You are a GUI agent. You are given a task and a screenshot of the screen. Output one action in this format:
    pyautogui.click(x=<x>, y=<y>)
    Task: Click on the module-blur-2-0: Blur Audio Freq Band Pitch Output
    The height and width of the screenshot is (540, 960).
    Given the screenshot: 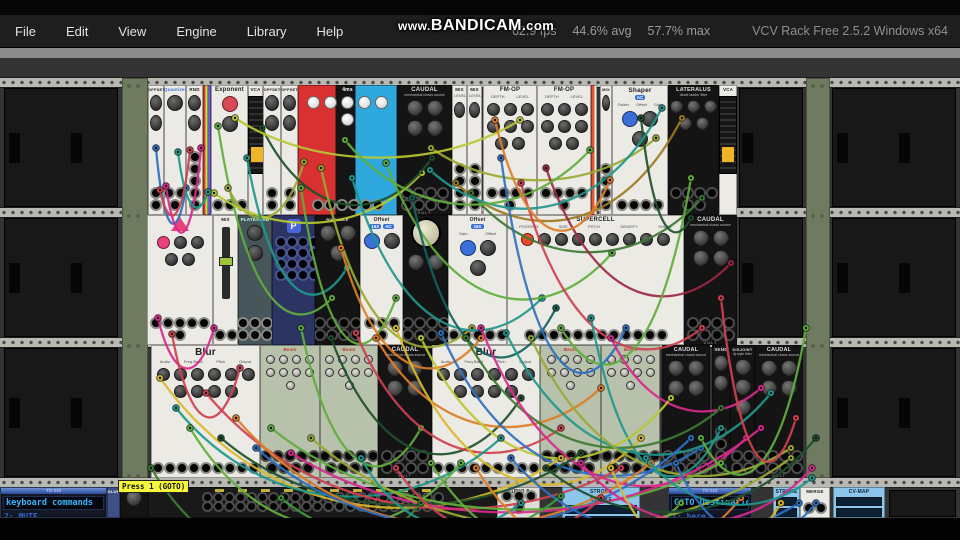 What is the action you would take?
    pyautogui.click(x=205, y=411)
    